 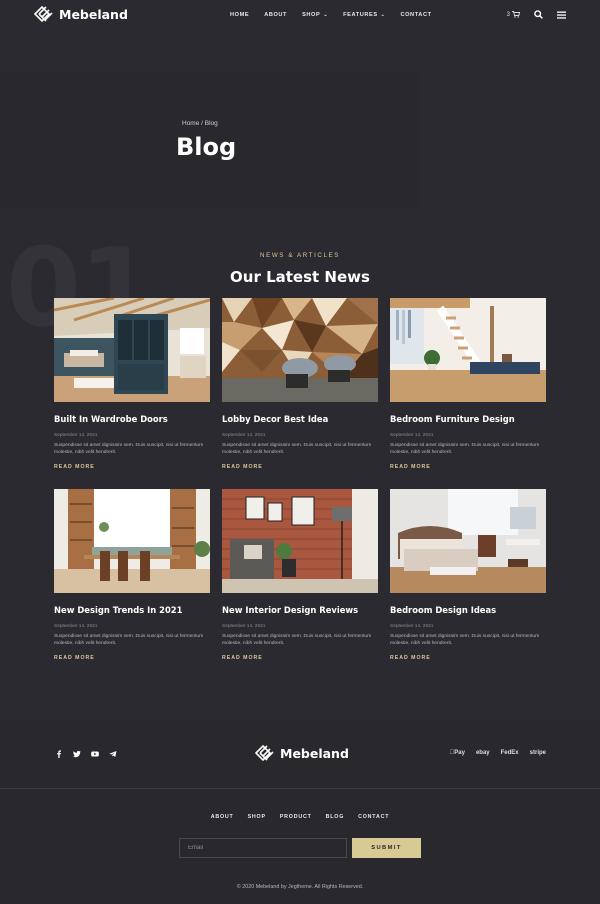 What do you see at coordinates (386, 848) in the screenshot?
I see `submit-button: SUBMIT` at bounding box center [386, 848].